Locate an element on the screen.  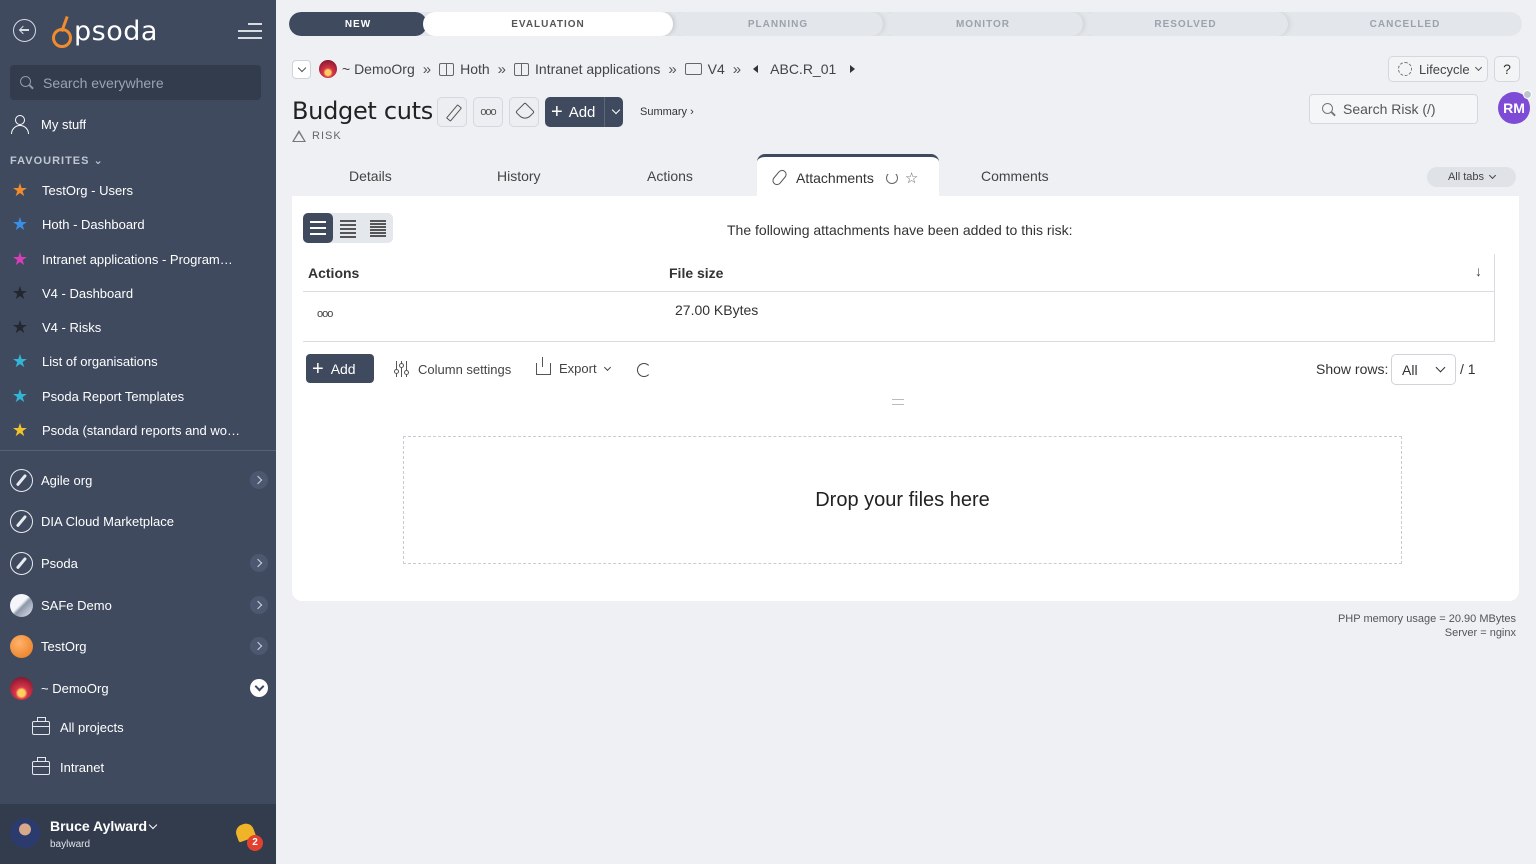
presence-status-icon is located at coordinates (1527, 94).